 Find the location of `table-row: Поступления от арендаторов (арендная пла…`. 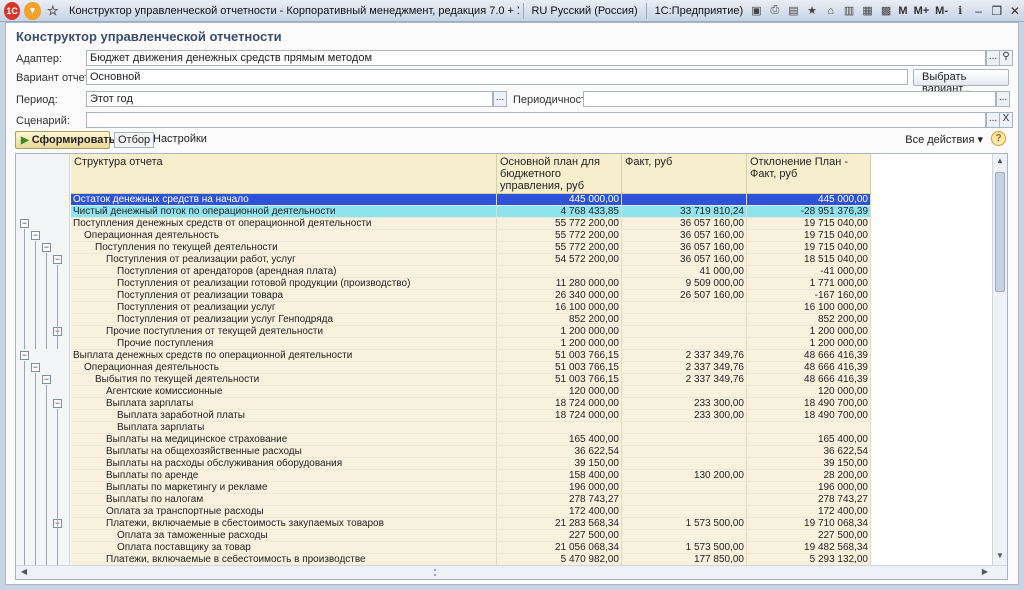

table-row: Поступления от арендаторов (арендная пла… is located at coordinates (471, 272).